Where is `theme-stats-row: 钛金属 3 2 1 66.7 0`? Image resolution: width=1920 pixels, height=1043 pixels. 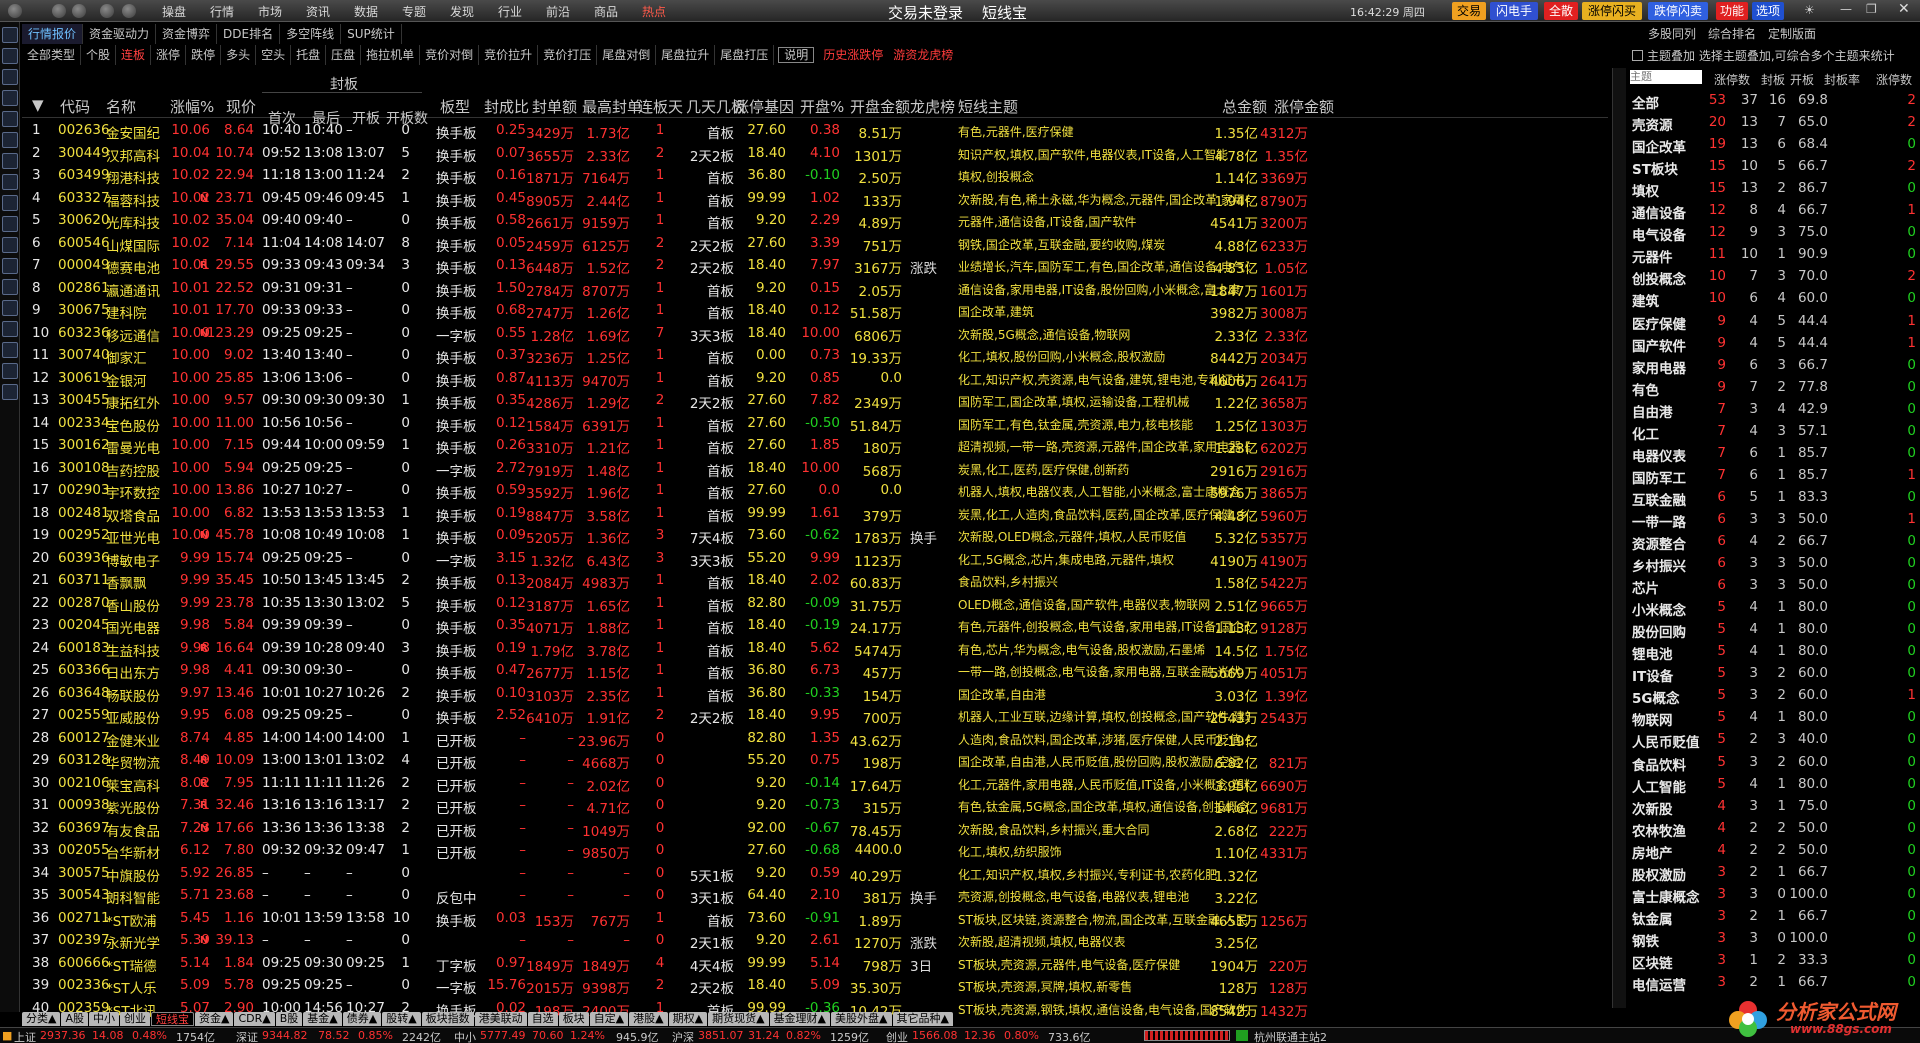
theme-stats-row: 钛金属 3 2 1 66.7 0 is located at coordinates (1775, 917).